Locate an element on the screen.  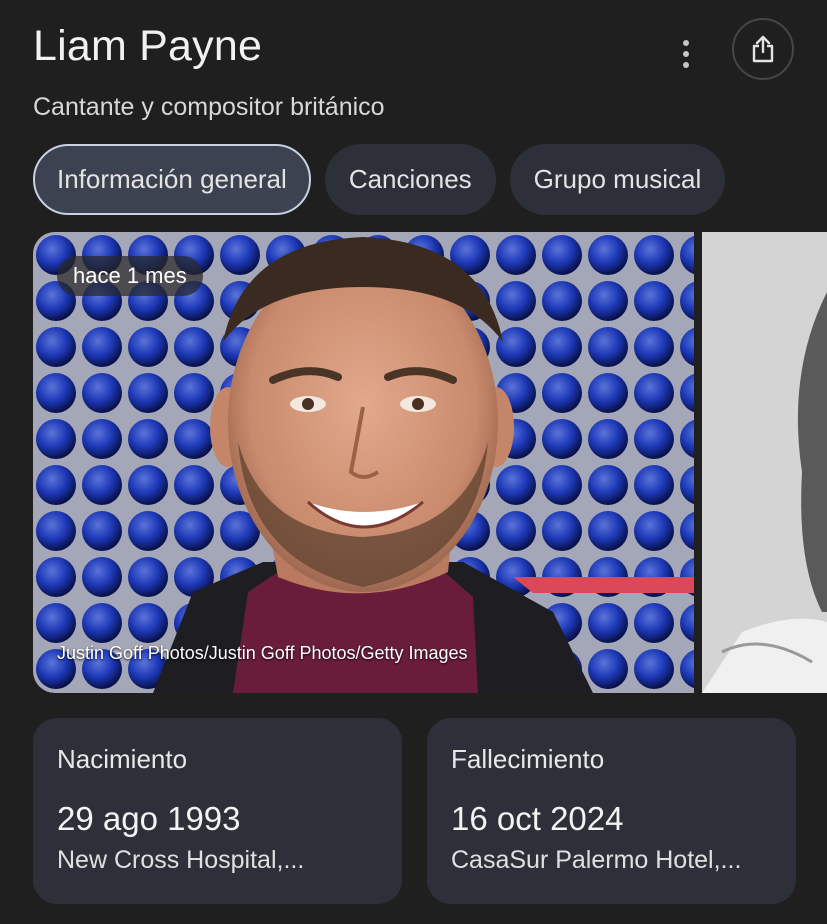
more-options-button is located at coordinates (686, 54).